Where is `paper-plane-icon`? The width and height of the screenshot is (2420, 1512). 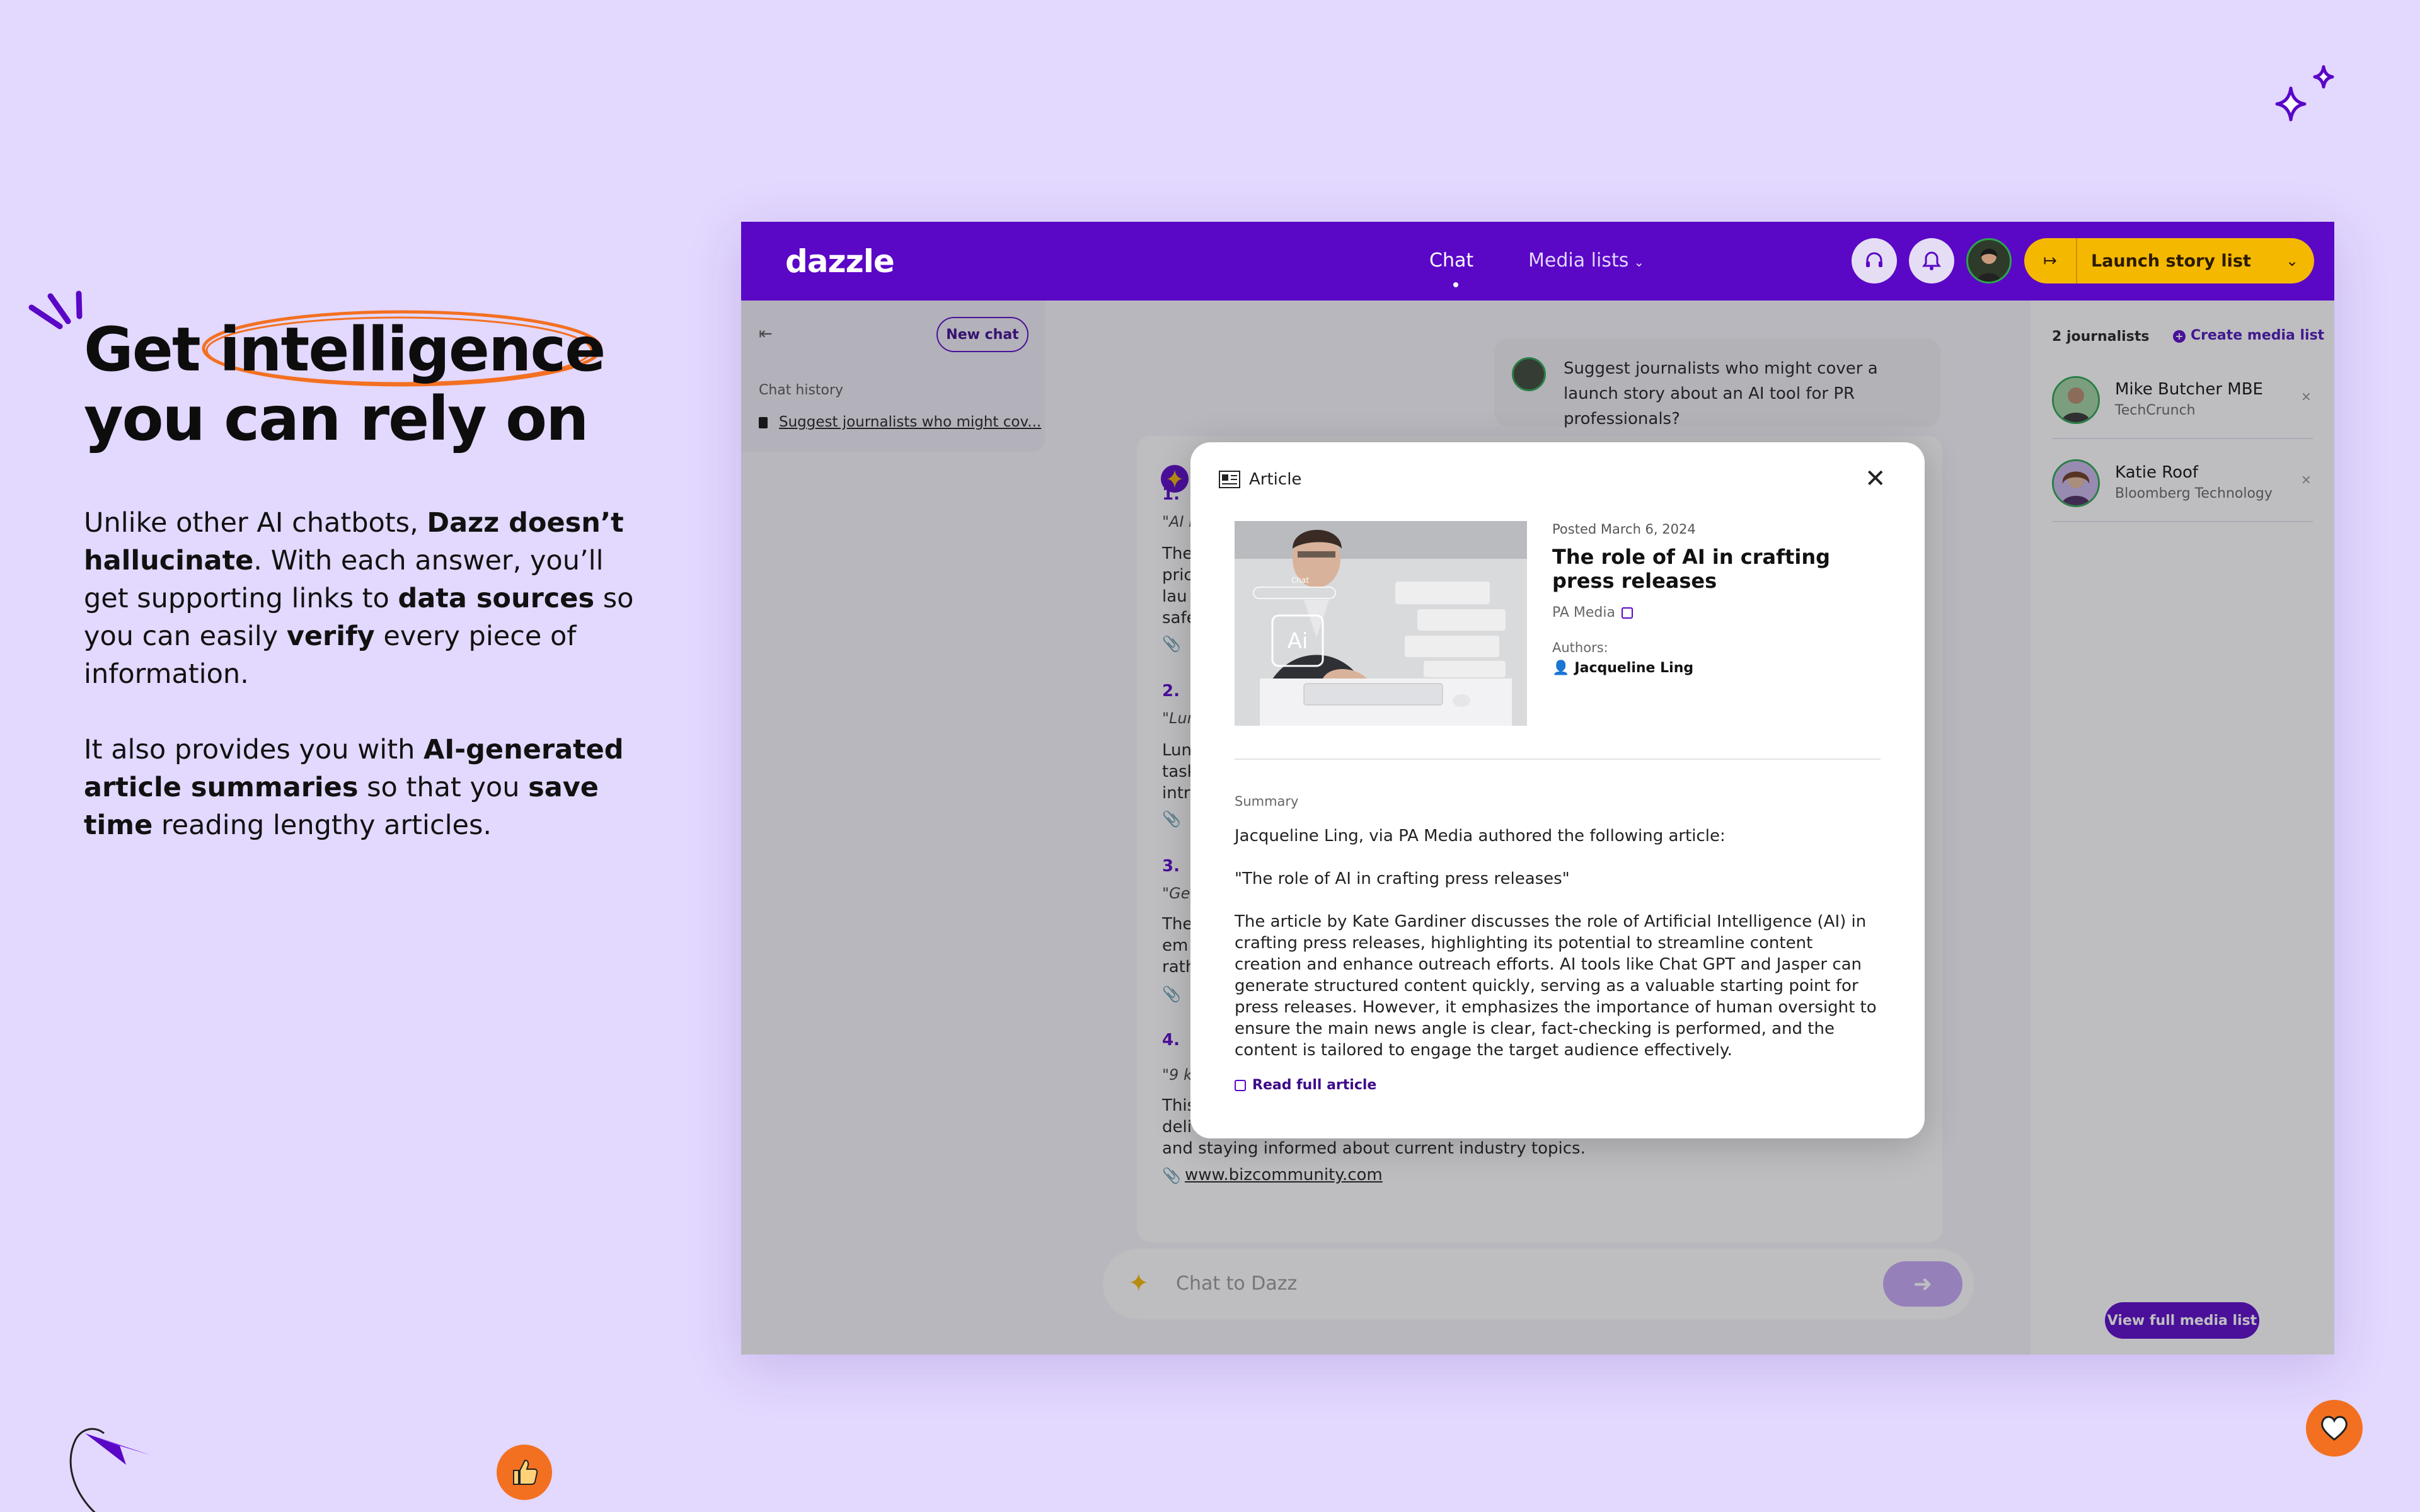 paper-plane-icon is located at coordinates (110, 1470).